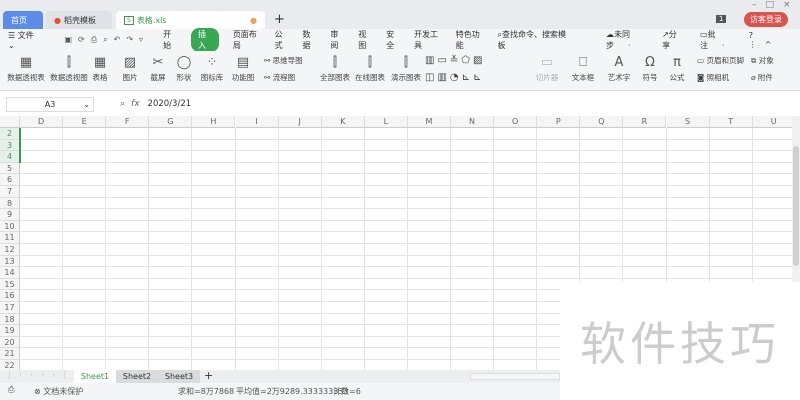 The height and width of the screenshot is (400, 800). I want to click on textbox-button: ⎕ 文本框, so click(583, 69).